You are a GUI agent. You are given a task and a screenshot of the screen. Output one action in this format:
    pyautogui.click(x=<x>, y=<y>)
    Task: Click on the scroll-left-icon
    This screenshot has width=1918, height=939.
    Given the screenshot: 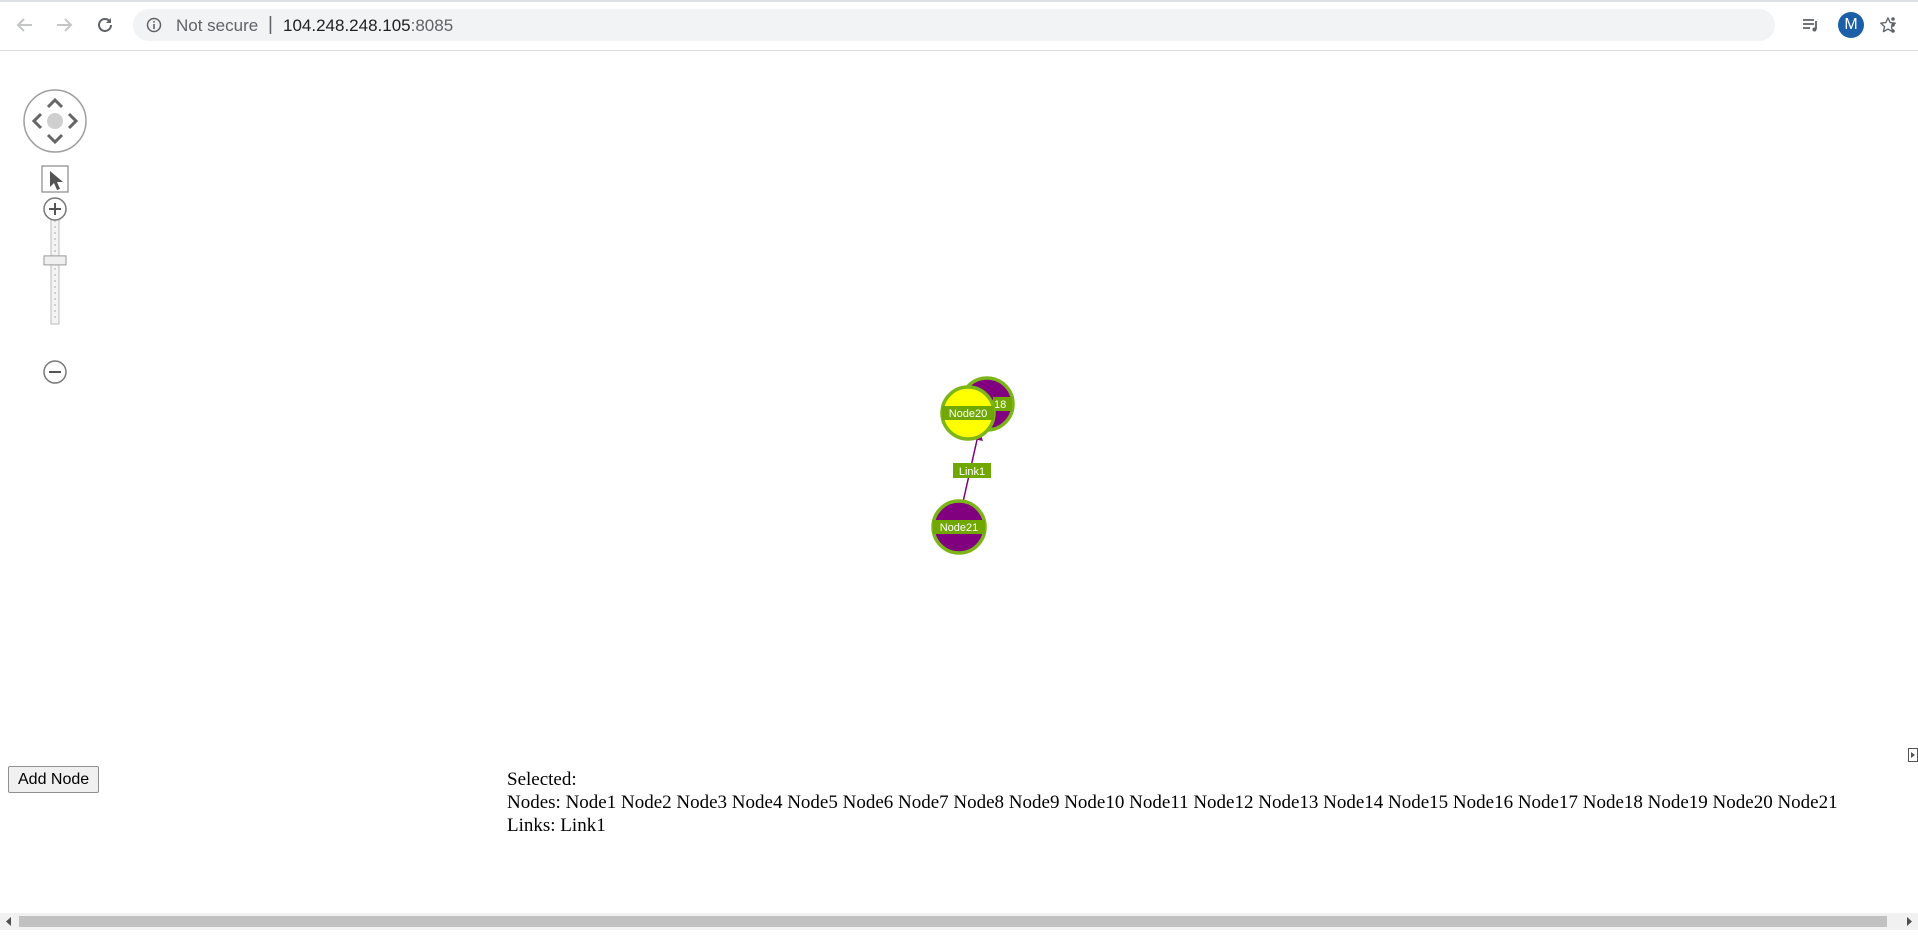 What is the action you would take?
    pyautogui.click(x=9, y=921)
    